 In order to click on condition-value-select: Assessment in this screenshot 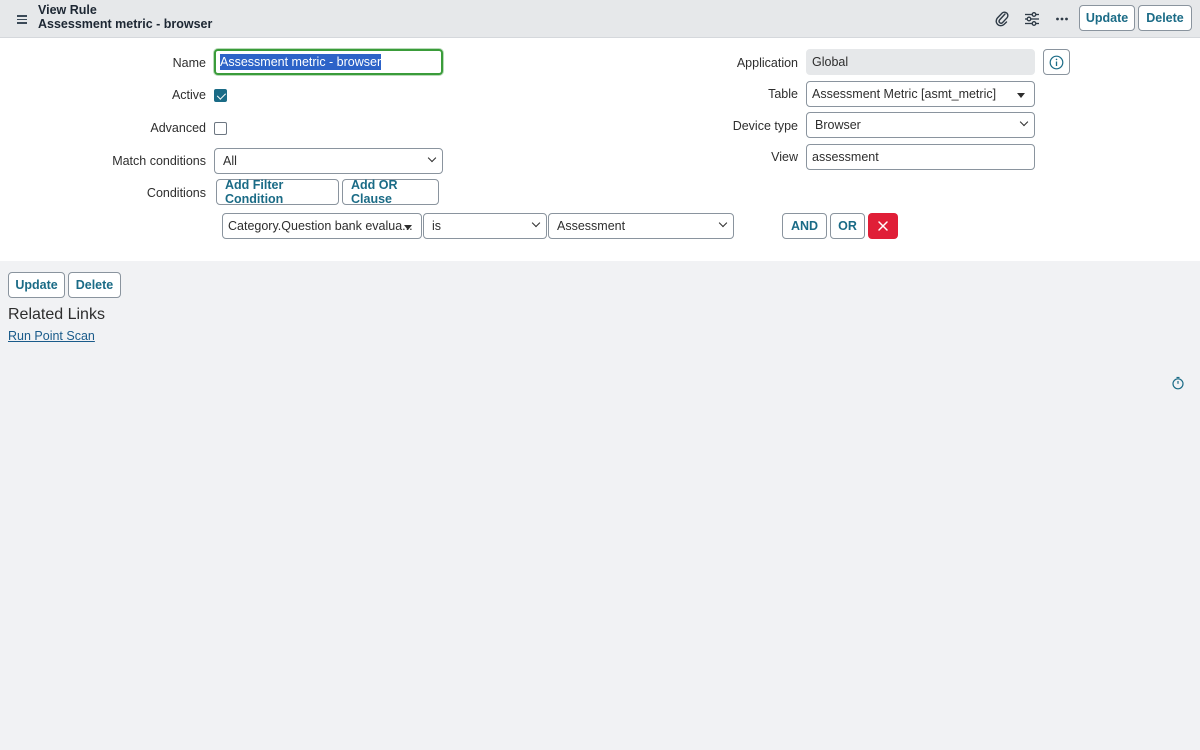, I will do `click(641, 226)`.